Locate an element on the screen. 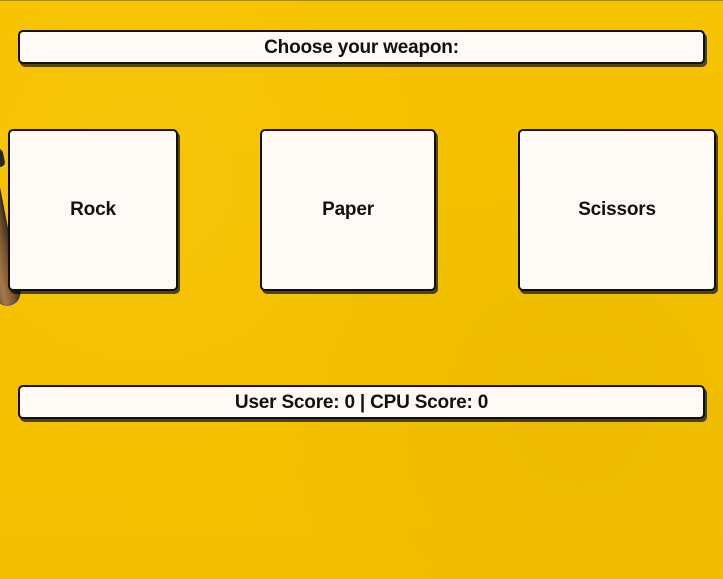 The image size is (723, 579). rock-label: Rock is located at coordinates (93, 209).